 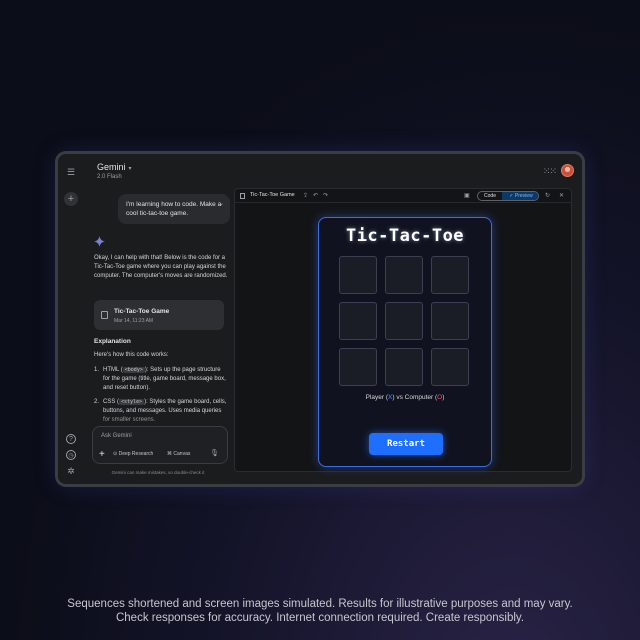 What do you see at coordinates (305, 195) in the screenshot?
I see `share-icon: ⇪` at bounding box center [305, 195].